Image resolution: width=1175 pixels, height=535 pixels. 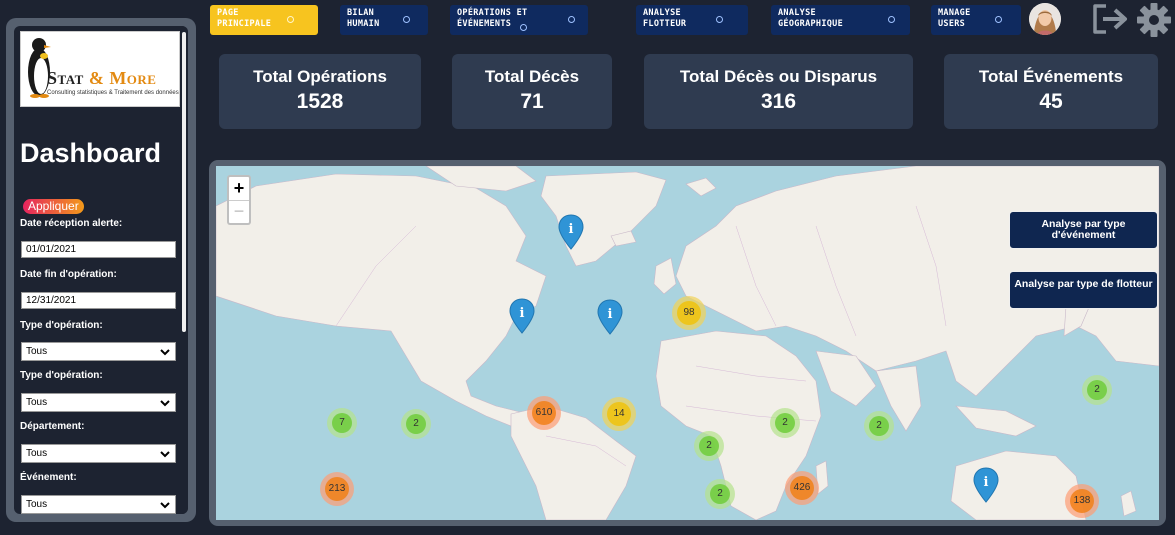 I want to click on kpi-total-evenements: Total Événements 45, so click(x=1051, y=91).